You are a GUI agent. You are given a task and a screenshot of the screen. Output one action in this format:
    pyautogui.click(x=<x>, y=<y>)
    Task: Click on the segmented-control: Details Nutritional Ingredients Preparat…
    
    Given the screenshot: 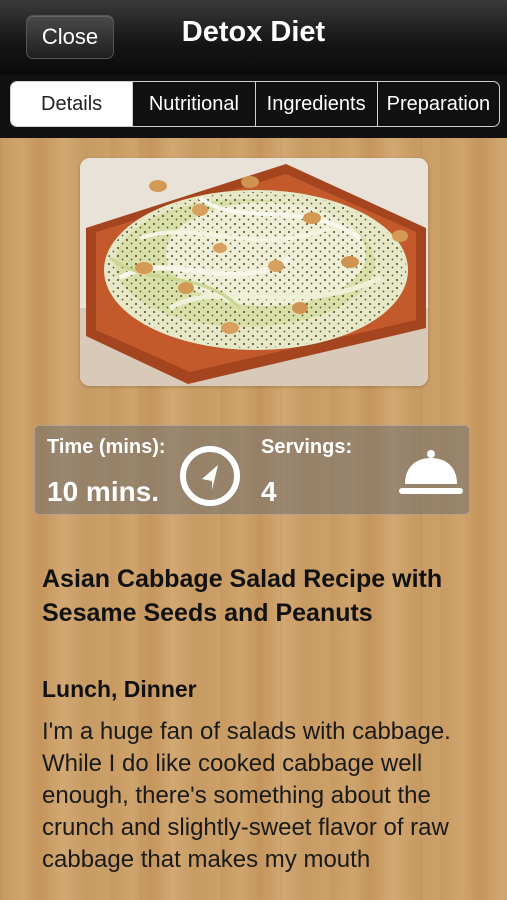 What is the action you would take?
    pyautogui.click(x=255, y=104)
    